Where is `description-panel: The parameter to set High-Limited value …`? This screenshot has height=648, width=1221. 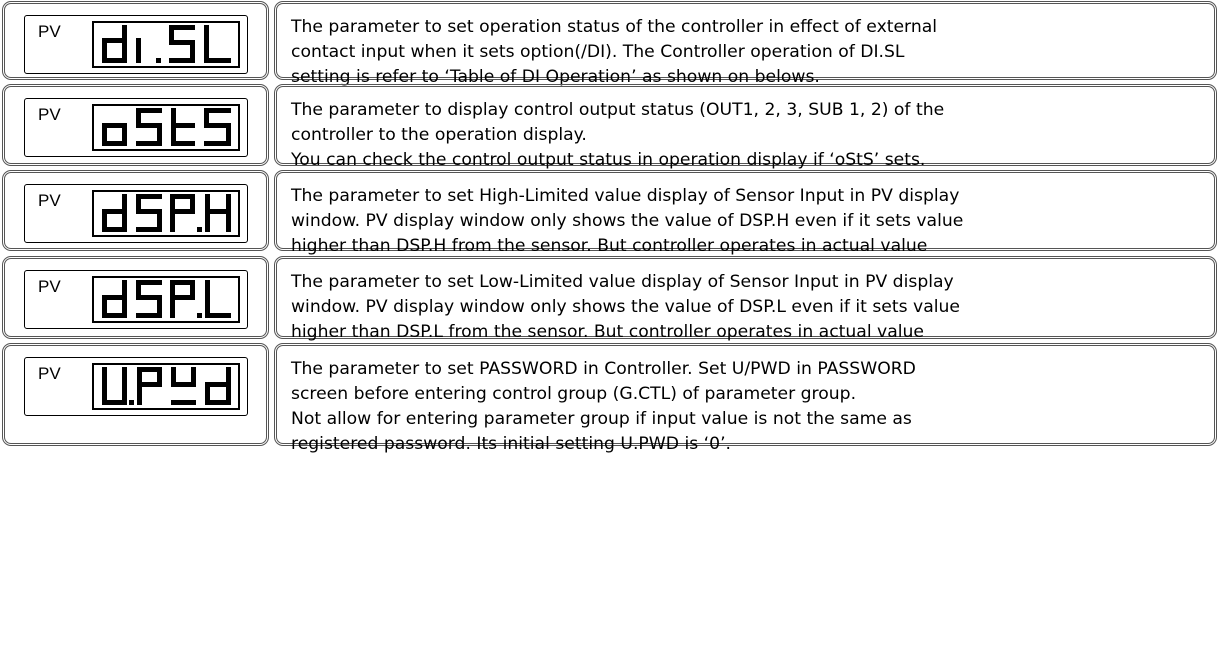 description-panel: The parameter to set High-Limited value … is located at coordinates (745, 213).